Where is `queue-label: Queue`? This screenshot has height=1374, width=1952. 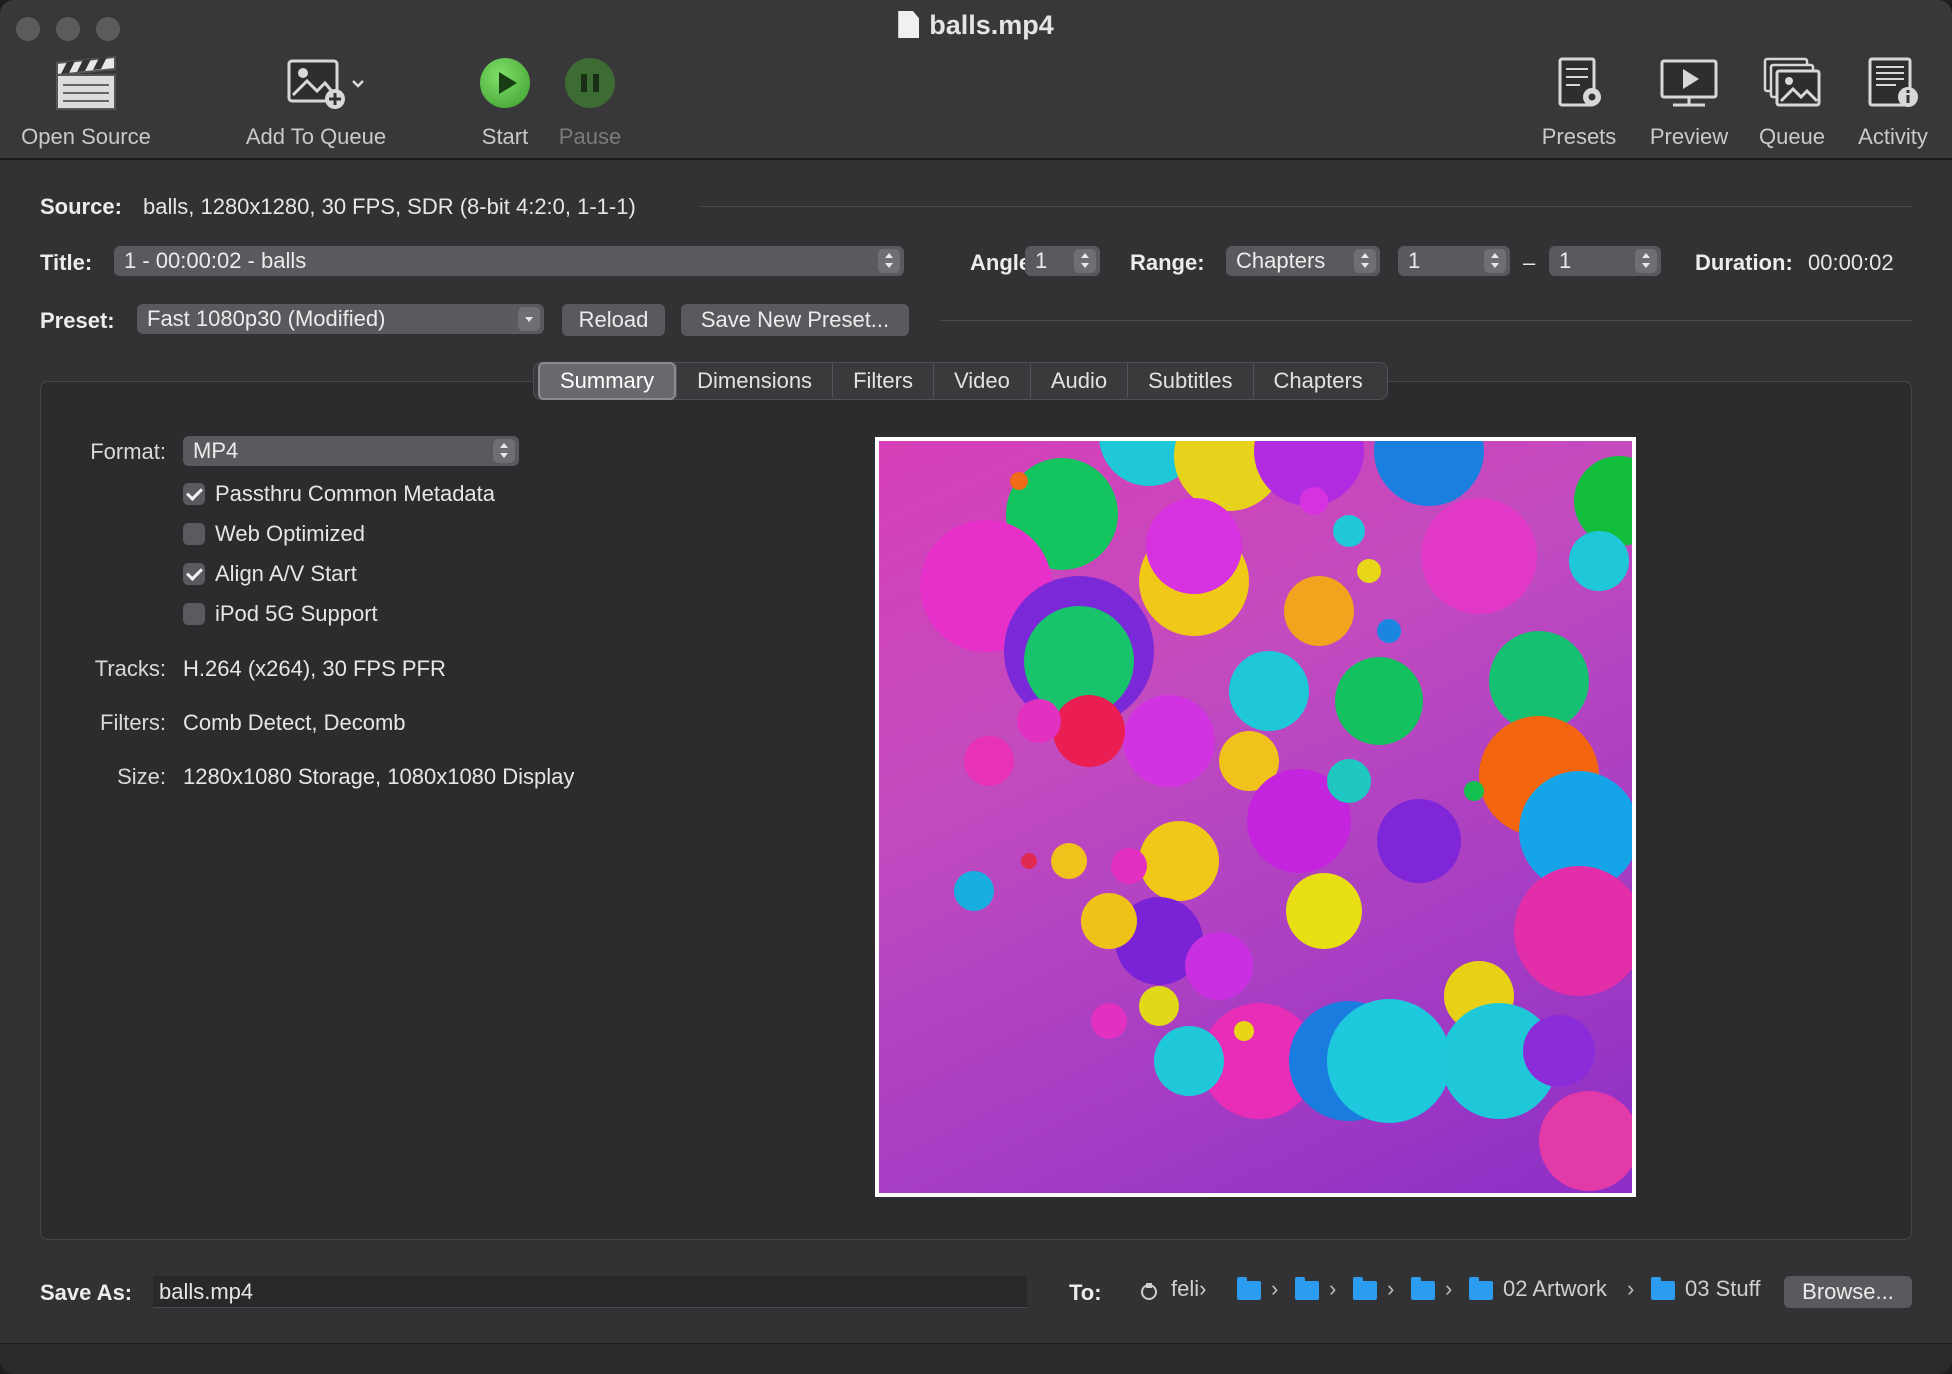 queue-label: Queue is located at coordinates (1792, 137).